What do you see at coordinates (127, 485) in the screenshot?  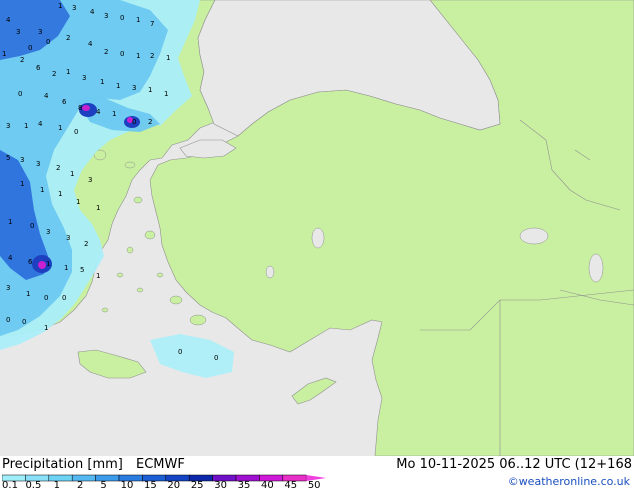 I see `legend-tick-label: 10` at bounding box center [127, 485].